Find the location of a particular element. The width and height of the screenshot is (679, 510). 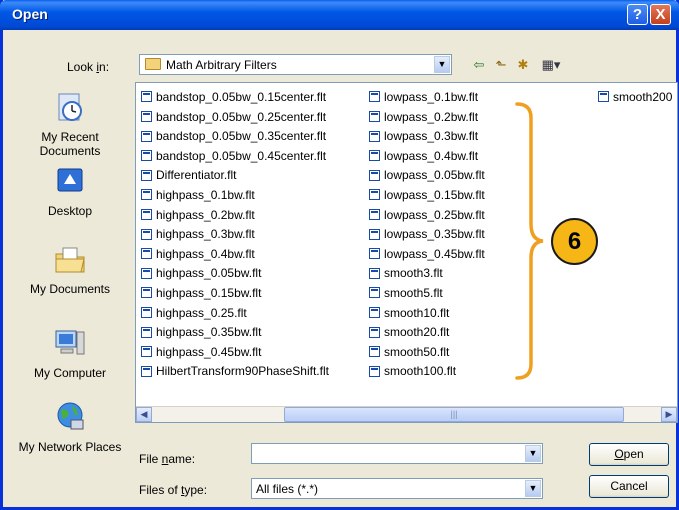

file-name-text: smooth10.flt is located at coordinates (417, 312).